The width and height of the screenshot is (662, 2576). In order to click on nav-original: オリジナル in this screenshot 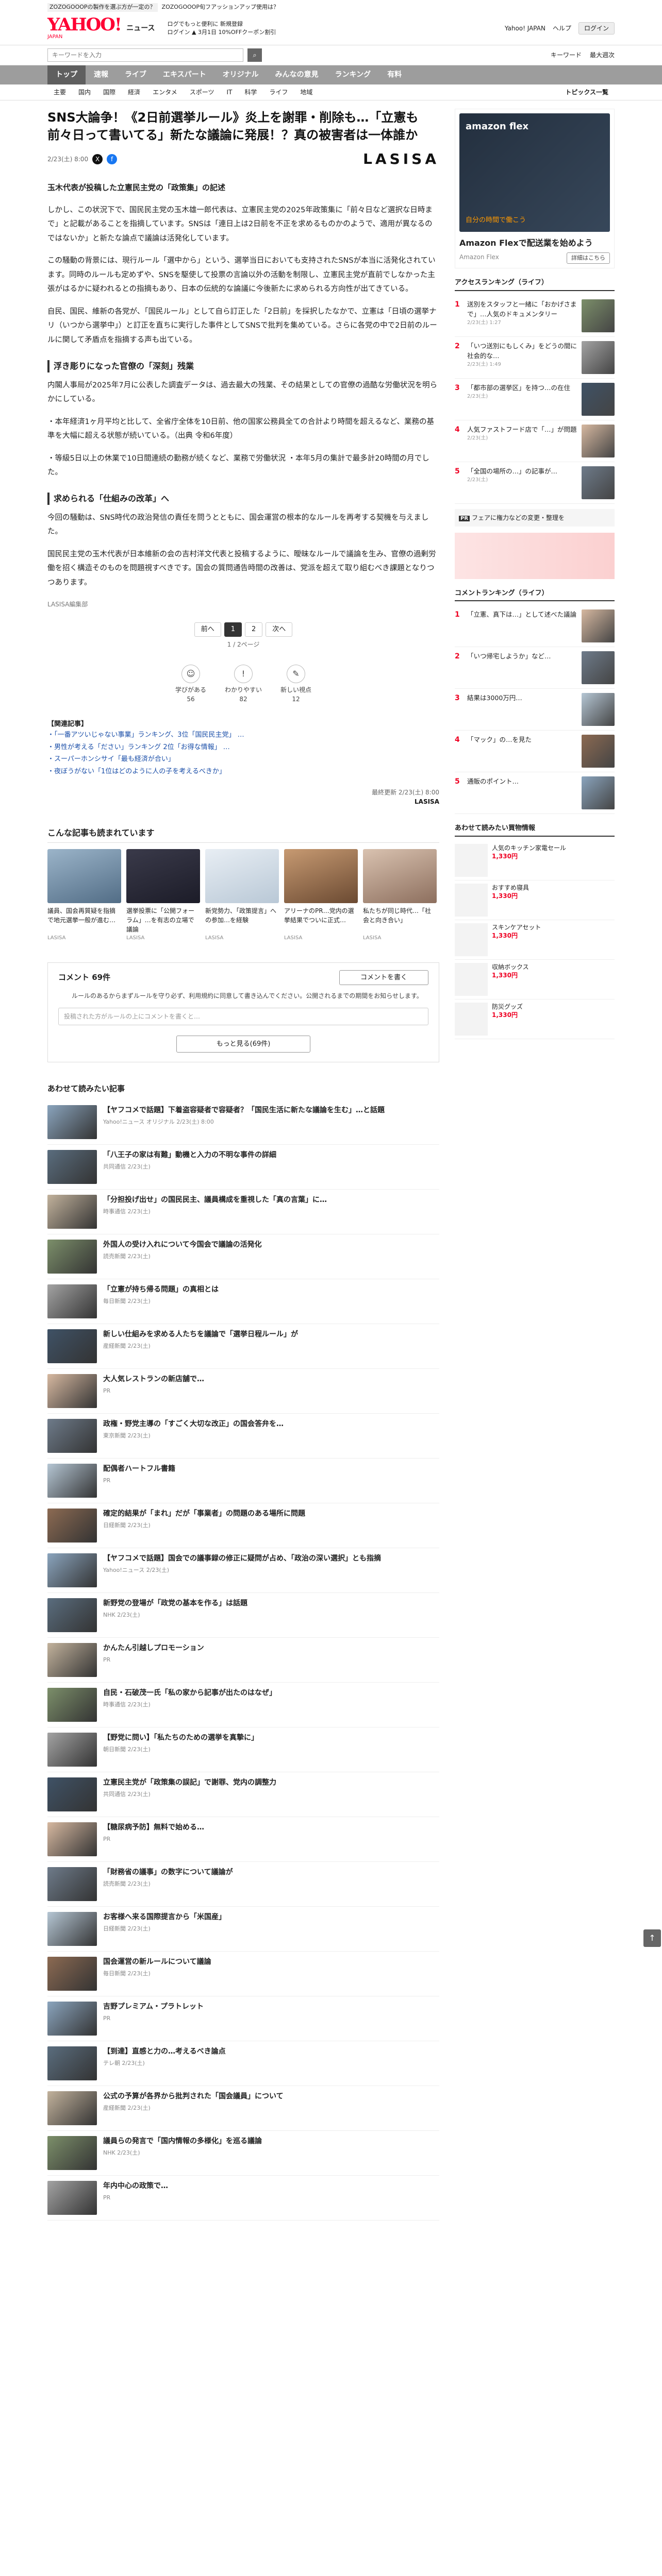, I will do `click(241, 74)`.